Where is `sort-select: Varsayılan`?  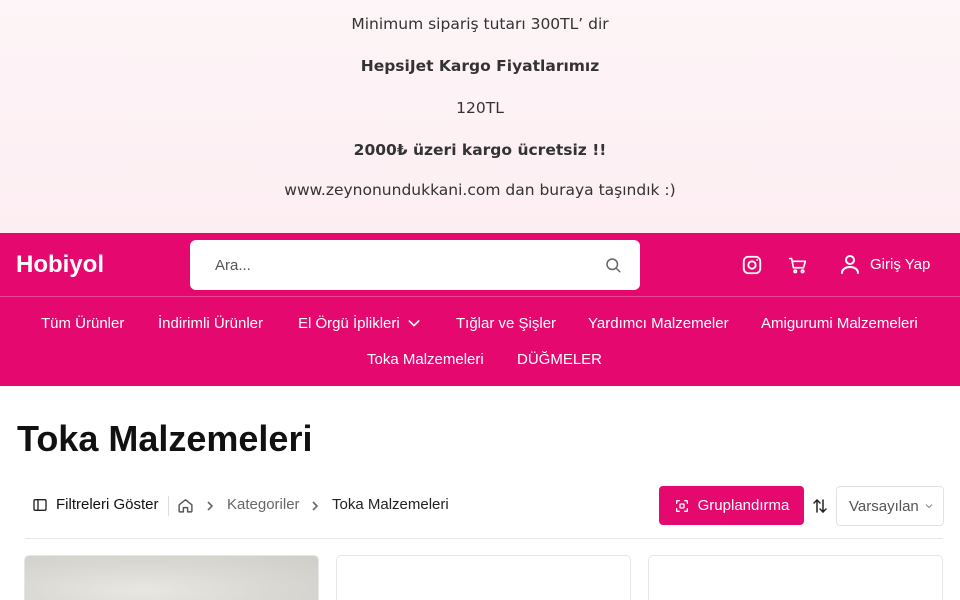 sort-select: Varsayılan is located at coordinates (890, 506).